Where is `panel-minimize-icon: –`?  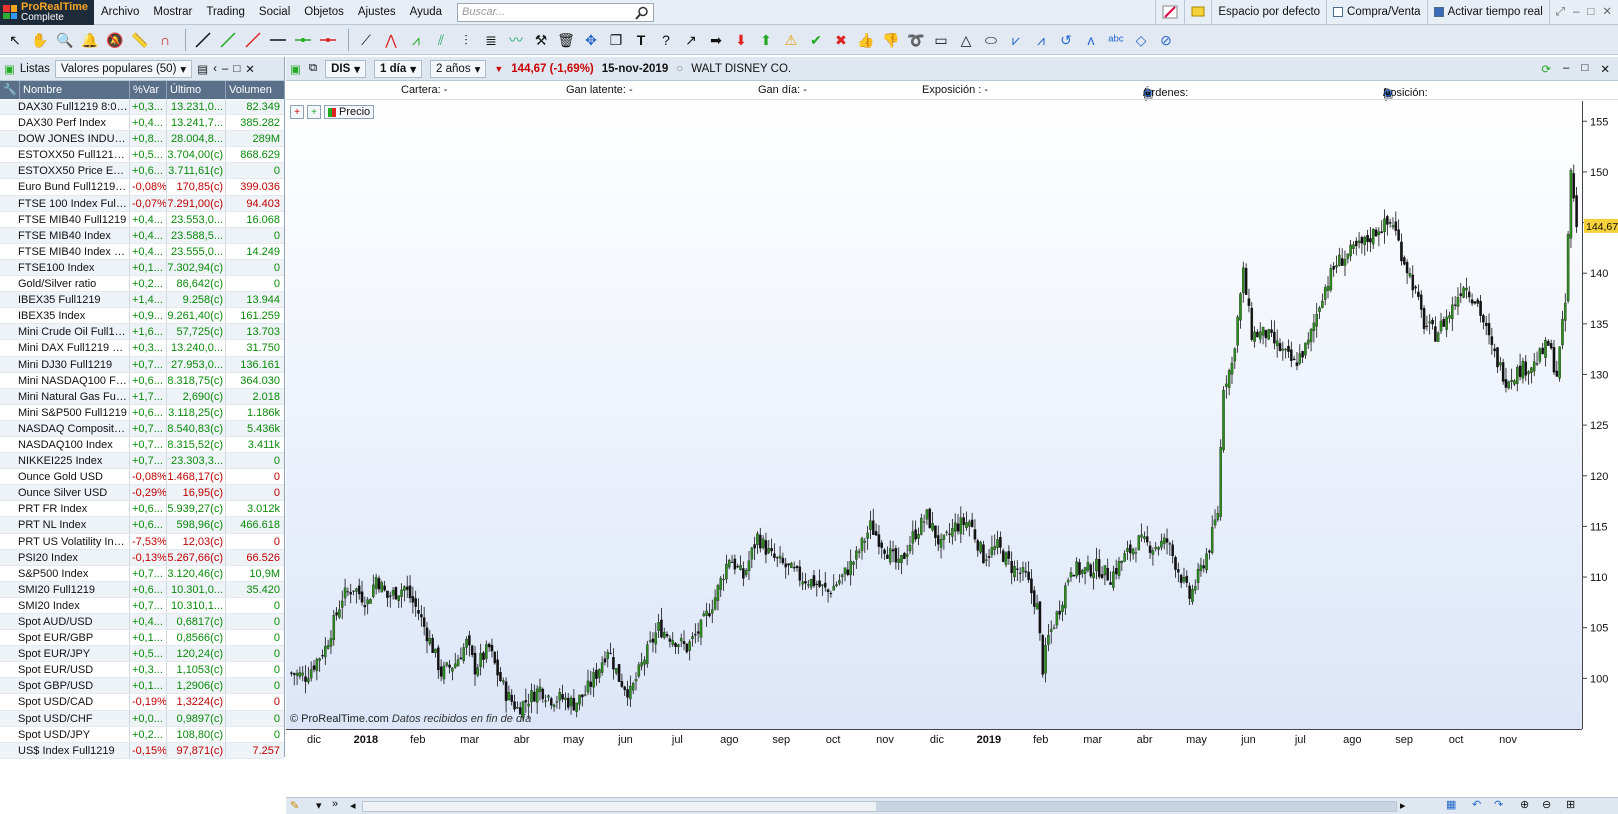
panel-minimize-icon: – is located at coordinates (225, 69).